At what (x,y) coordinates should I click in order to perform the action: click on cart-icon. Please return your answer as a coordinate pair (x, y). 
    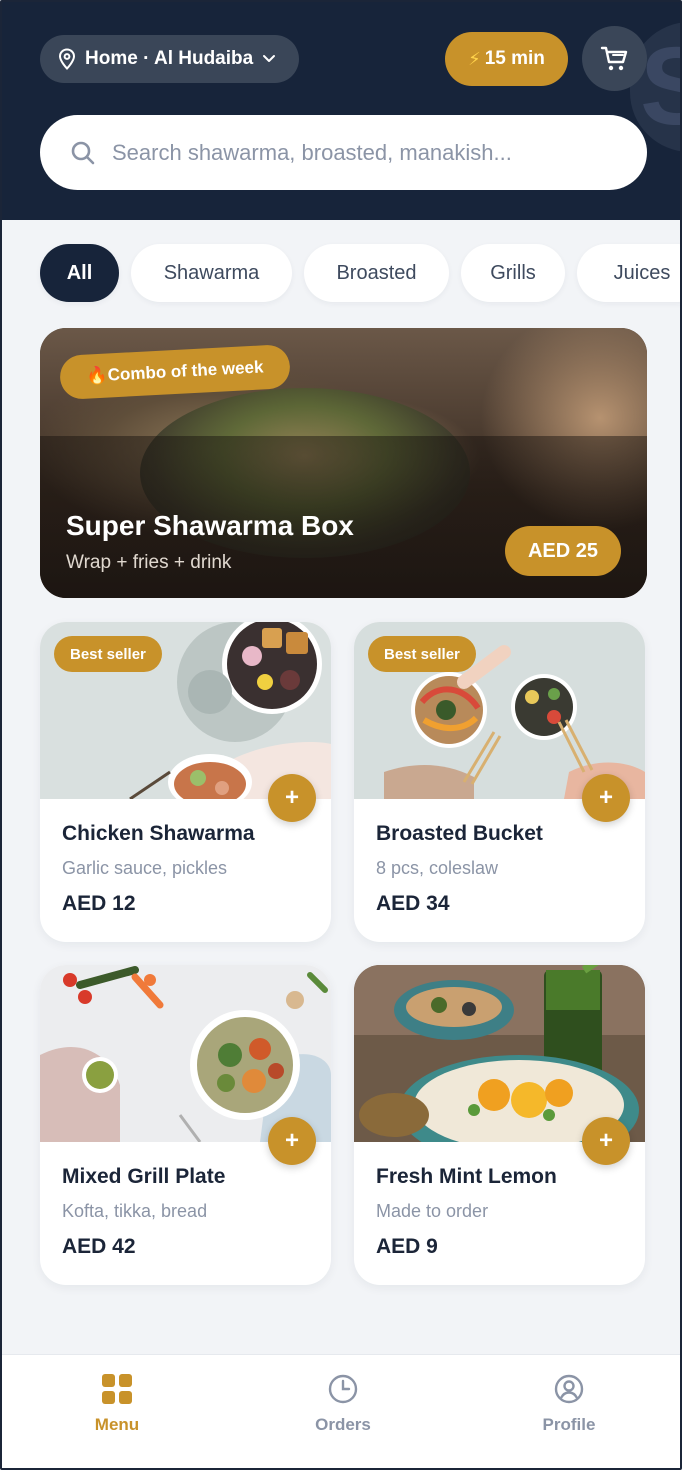
    Looking at the image, I should click on (613, 58).